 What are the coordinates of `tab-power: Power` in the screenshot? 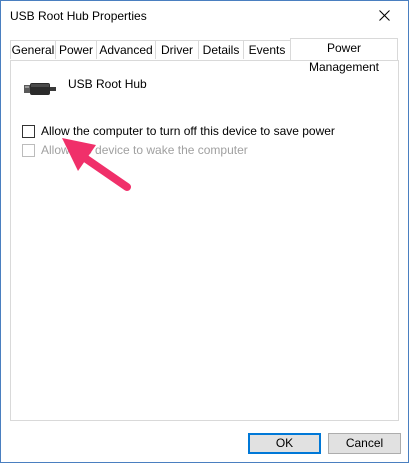 It's located at (76, 49).